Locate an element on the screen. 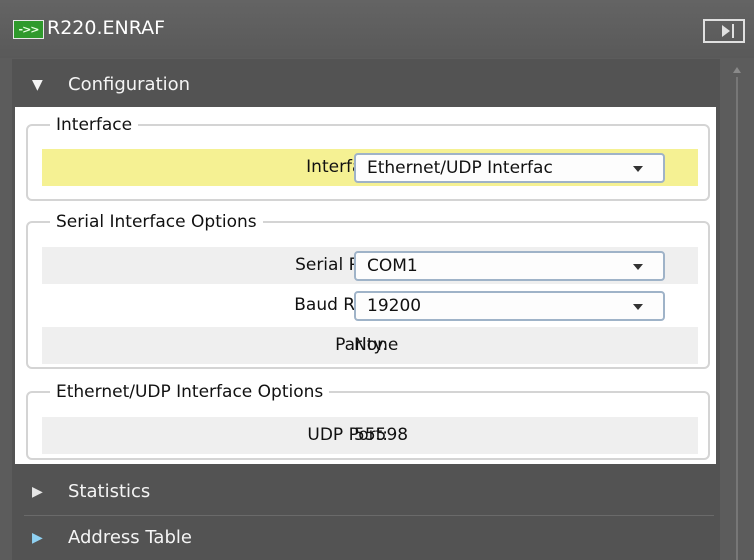  group-legend: Interface is located at coordinates (94, 125).